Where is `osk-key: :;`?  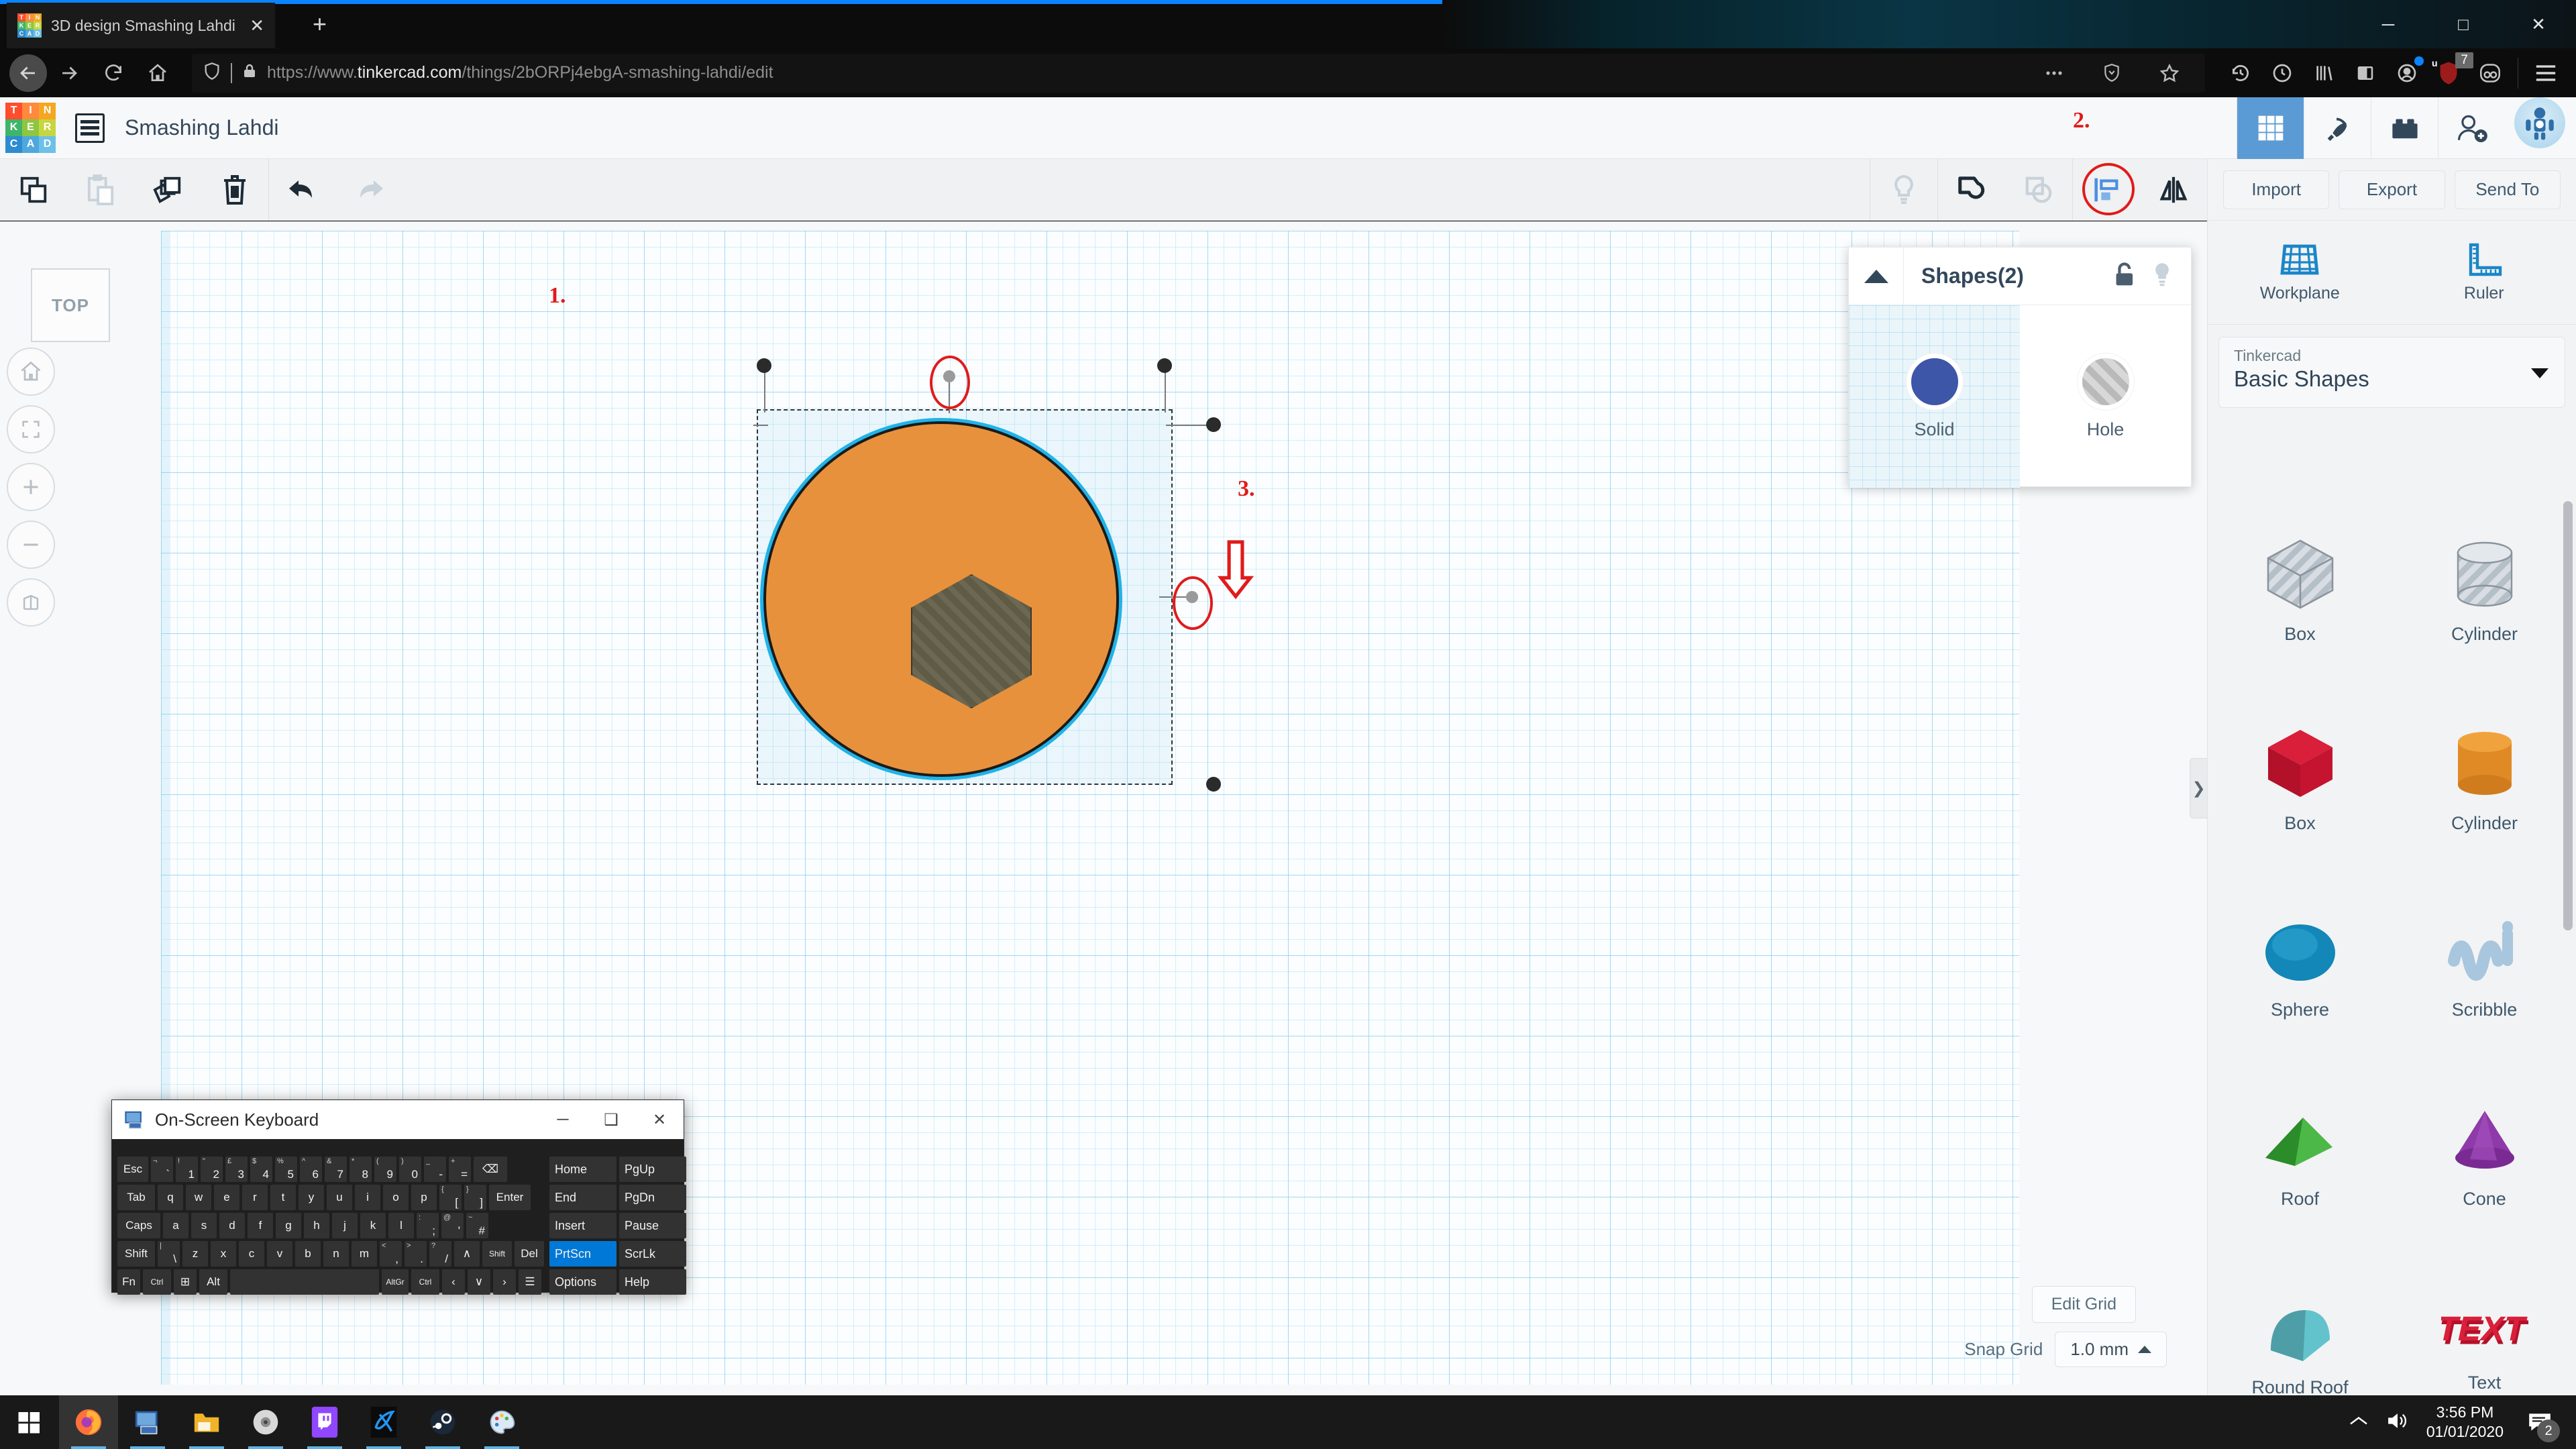 osk-key: :; is located at coordinates (428, 1225).